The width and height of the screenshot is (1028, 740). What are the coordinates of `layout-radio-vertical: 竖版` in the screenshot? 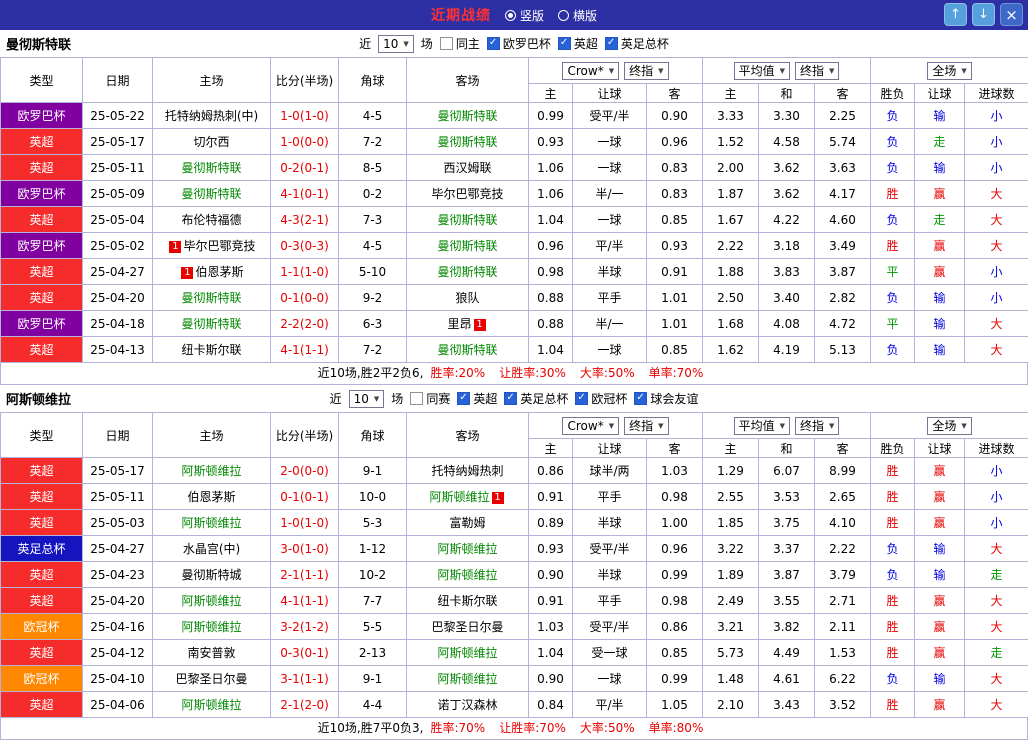 It's located at (524, 15).